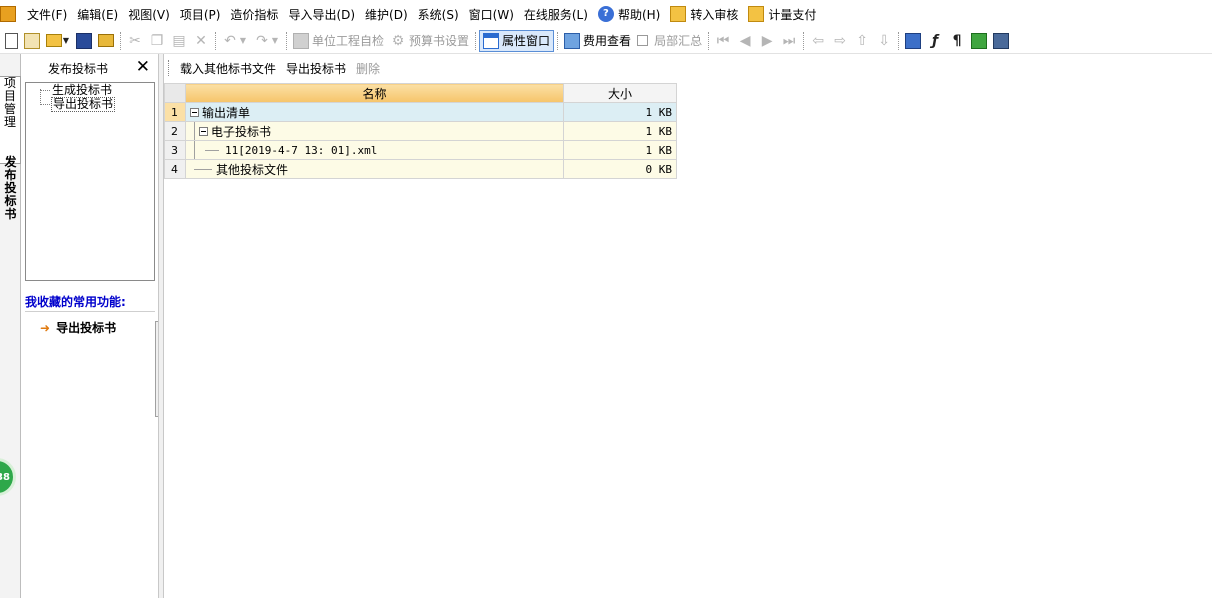 The width and height of the screenshot is (1212, 598). I want to click on move-left-button: ⇦, so click(818, 41).